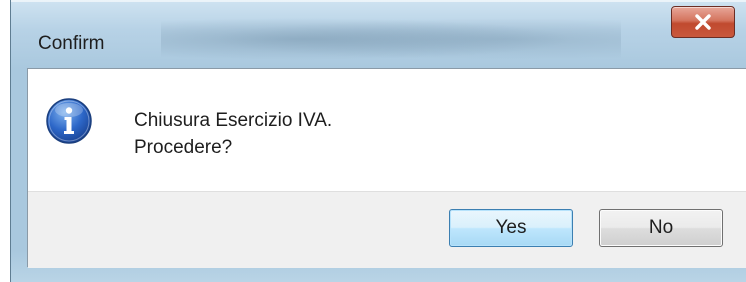 This screenshot has width=746, height=282. Describe the element at coordinates (71, 43) in the screenshot. I see `window-title: Confirm` at that location.